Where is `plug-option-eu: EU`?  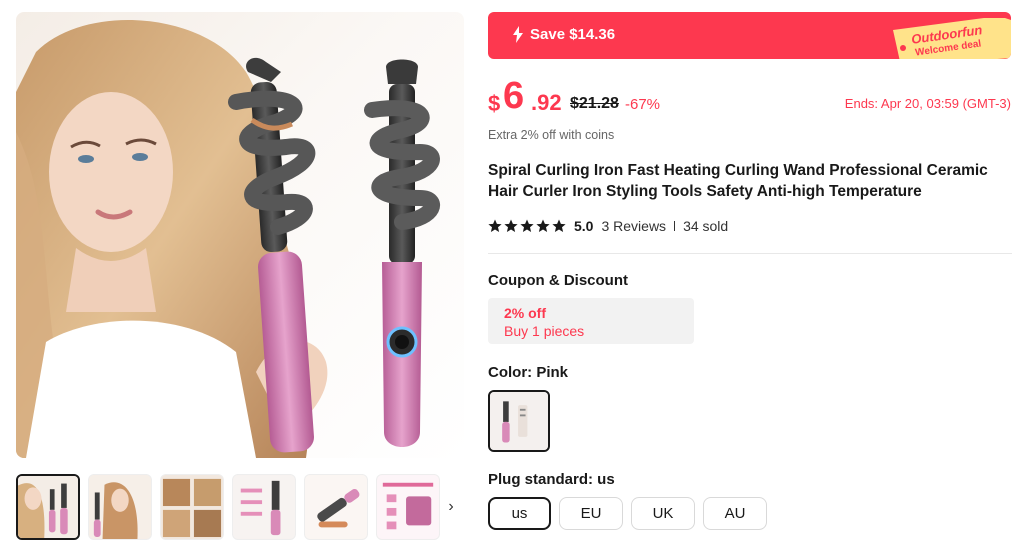
plug-option-eu: EU is located at coordinates (591, 513).